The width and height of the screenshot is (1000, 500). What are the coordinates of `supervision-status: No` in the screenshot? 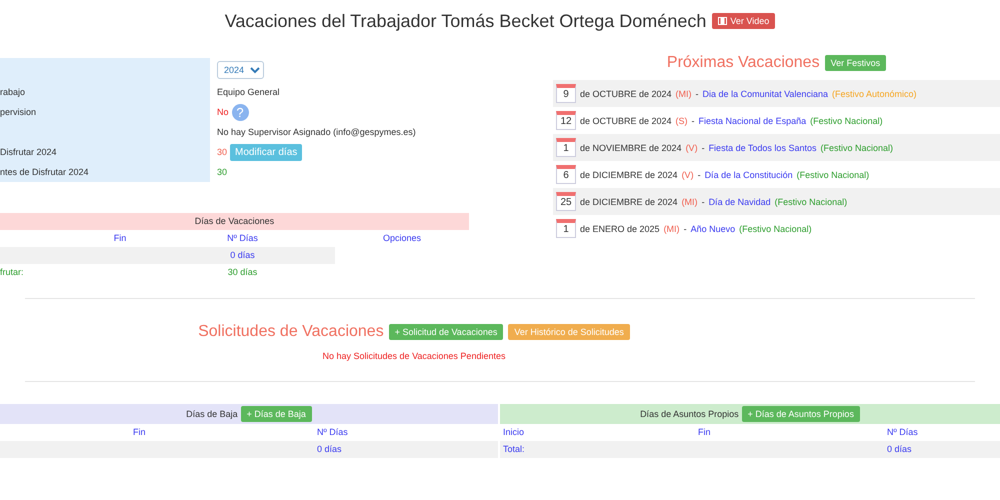 It's located at (223, 112).